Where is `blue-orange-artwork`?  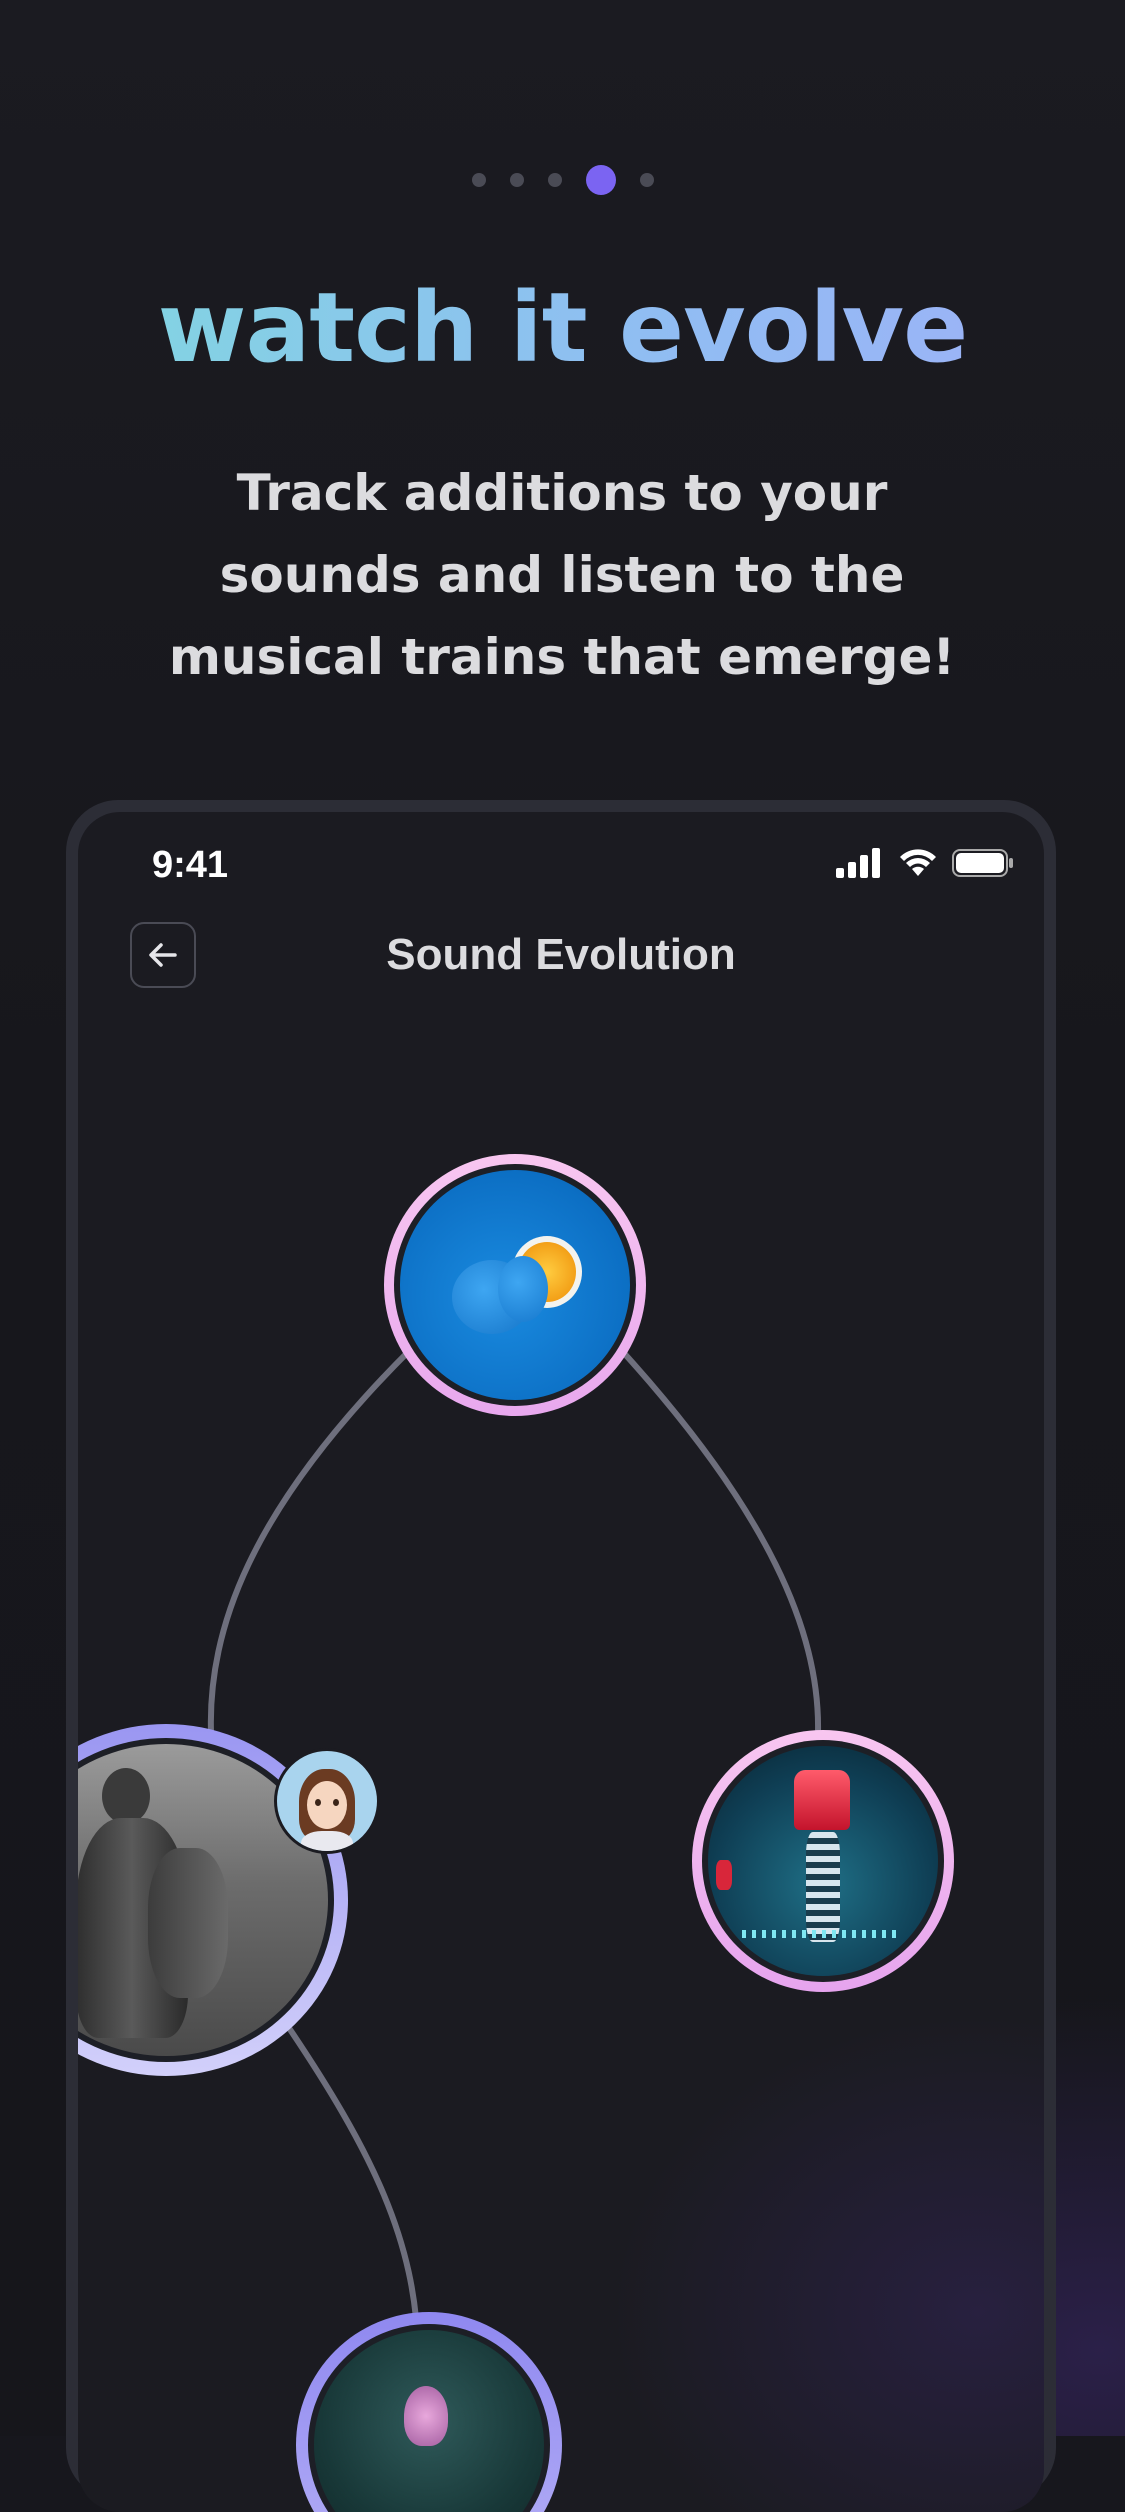
blue-orange-artwork is located at coordinates (515, 1285).